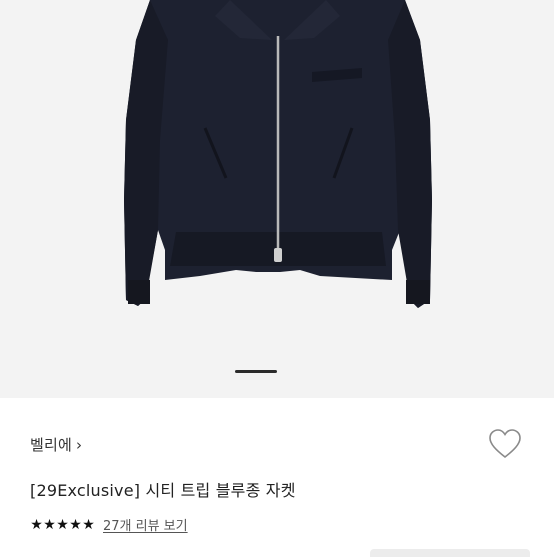  Describe the element at coordinates (79, 444) in the screenshot. I see `chevron-right-icon: ›` at that location.